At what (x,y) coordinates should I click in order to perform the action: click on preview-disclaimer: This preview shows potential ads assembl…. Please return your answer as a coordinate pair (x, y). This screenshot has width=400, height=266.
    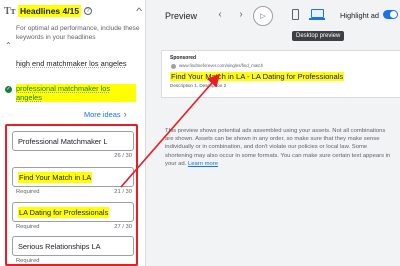
    Looking at the image, I should click on (278, 147).